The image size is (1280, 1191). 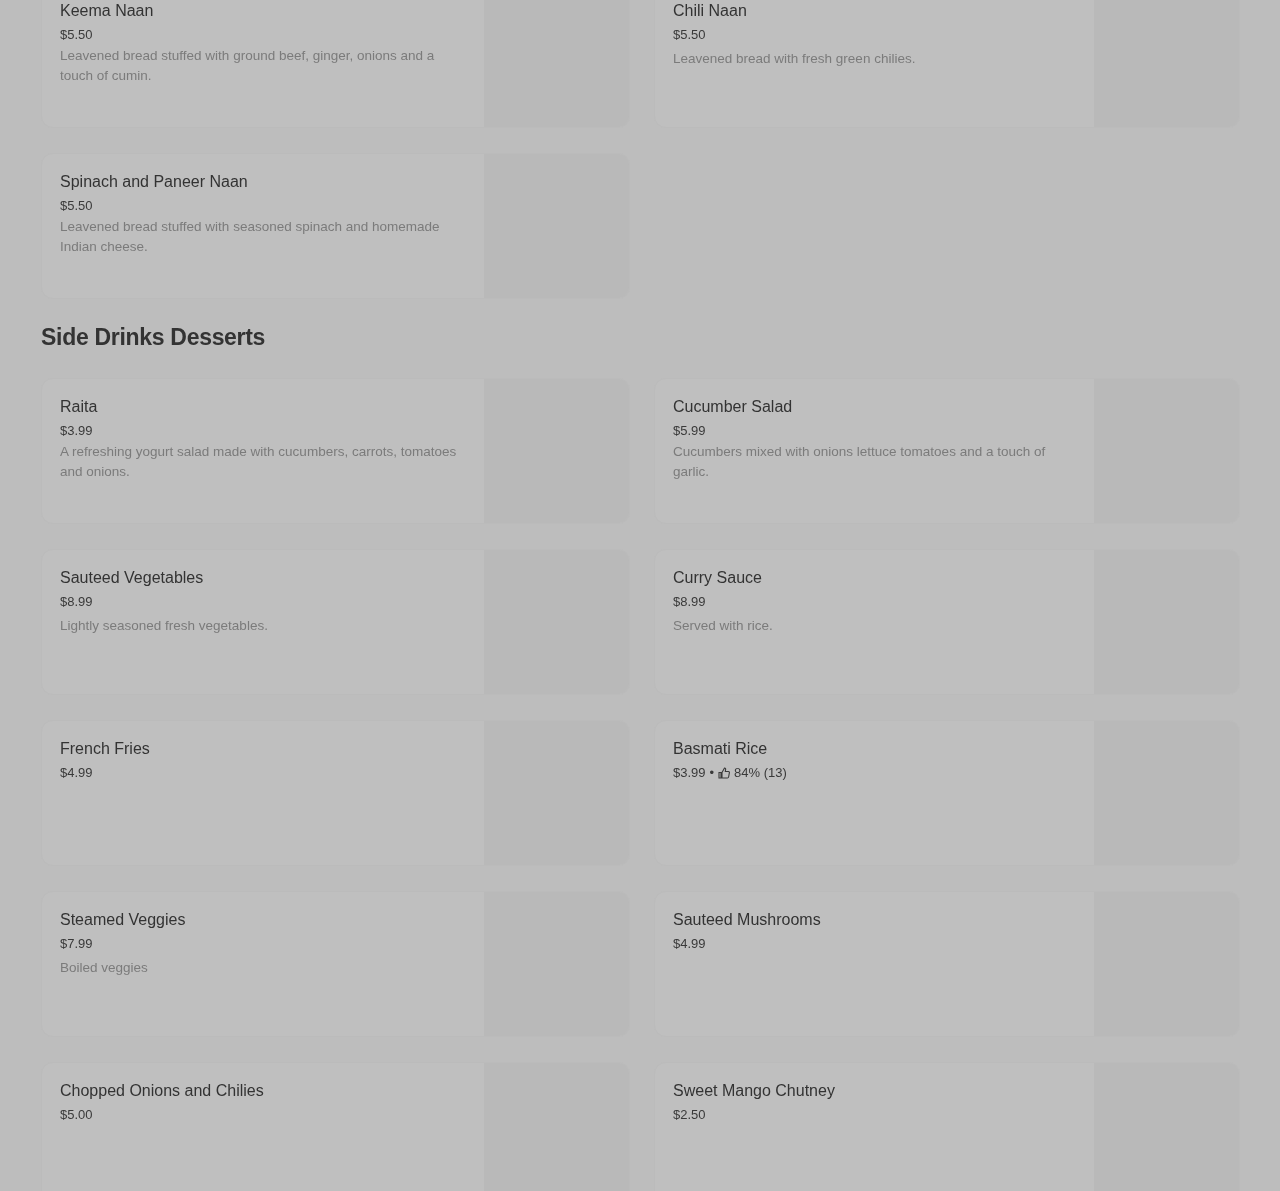 What do you see at coordinates (162, 1090) in the screenshot?
I see `item-name: Chopped Onions and Chilies` at bounding box center [162, 1090].